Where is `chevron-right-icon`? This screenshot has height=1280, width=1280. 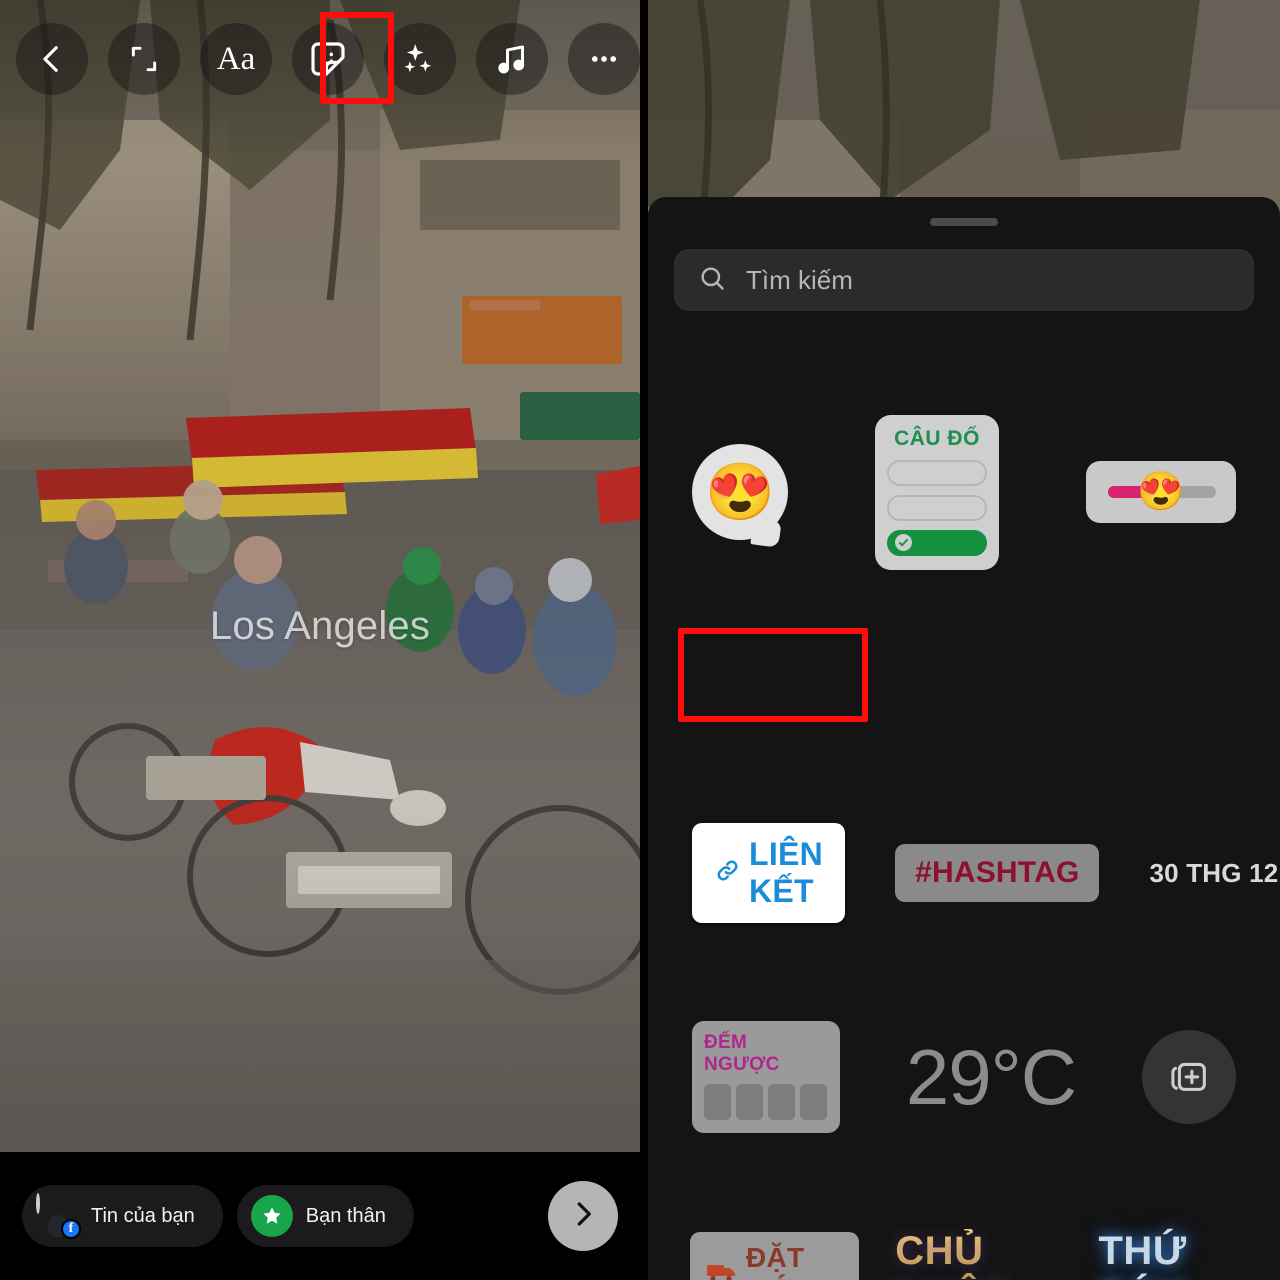
chevron-right-icon is located at coordinates (583, 1216).